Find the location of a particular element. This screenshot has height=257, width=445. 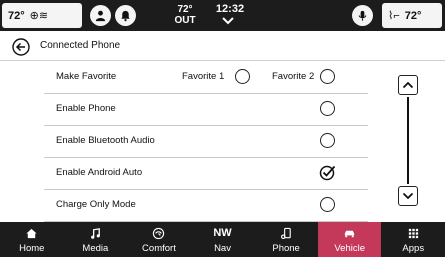

list-item: Charge Only Mode is located at coordinates (206, 206).